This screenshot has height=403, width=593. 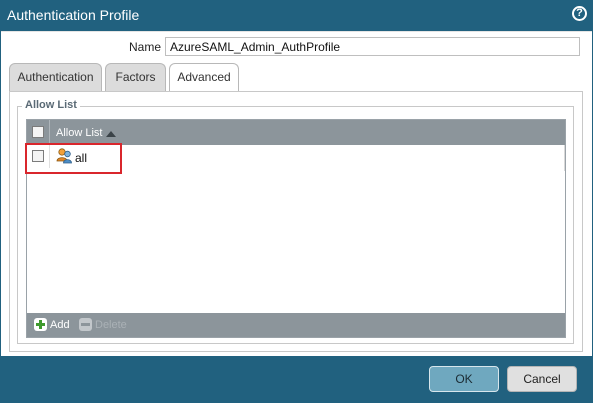 What do you see at coordinates (579, 13) in the screenshot?
I see `help-icon: ?` at bounding box center [579, 13].